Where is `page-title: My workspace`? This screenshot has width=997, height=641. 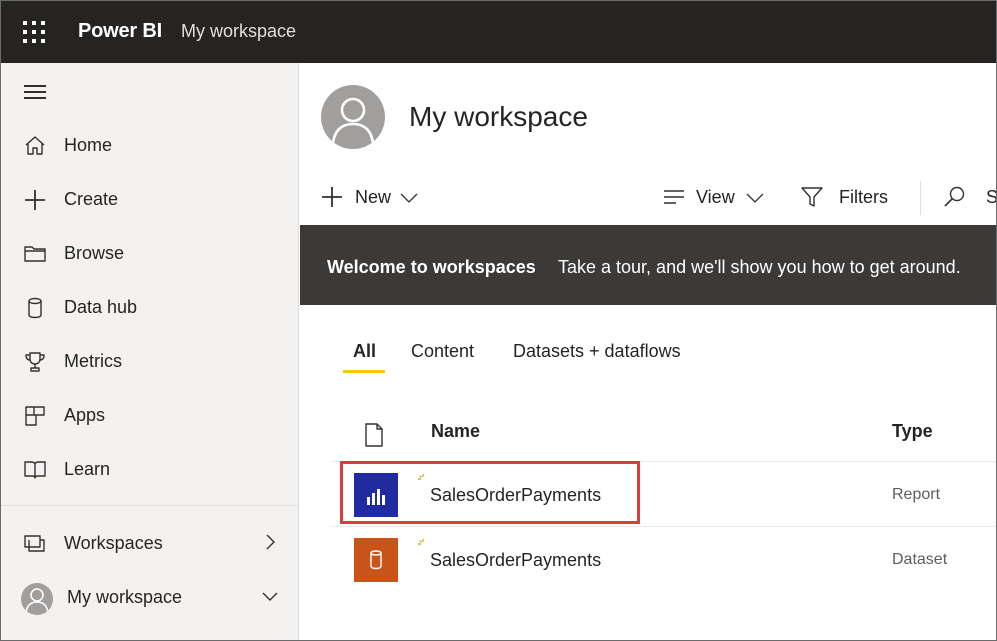
page-title: My workspace is located at coordinates (498, 116).